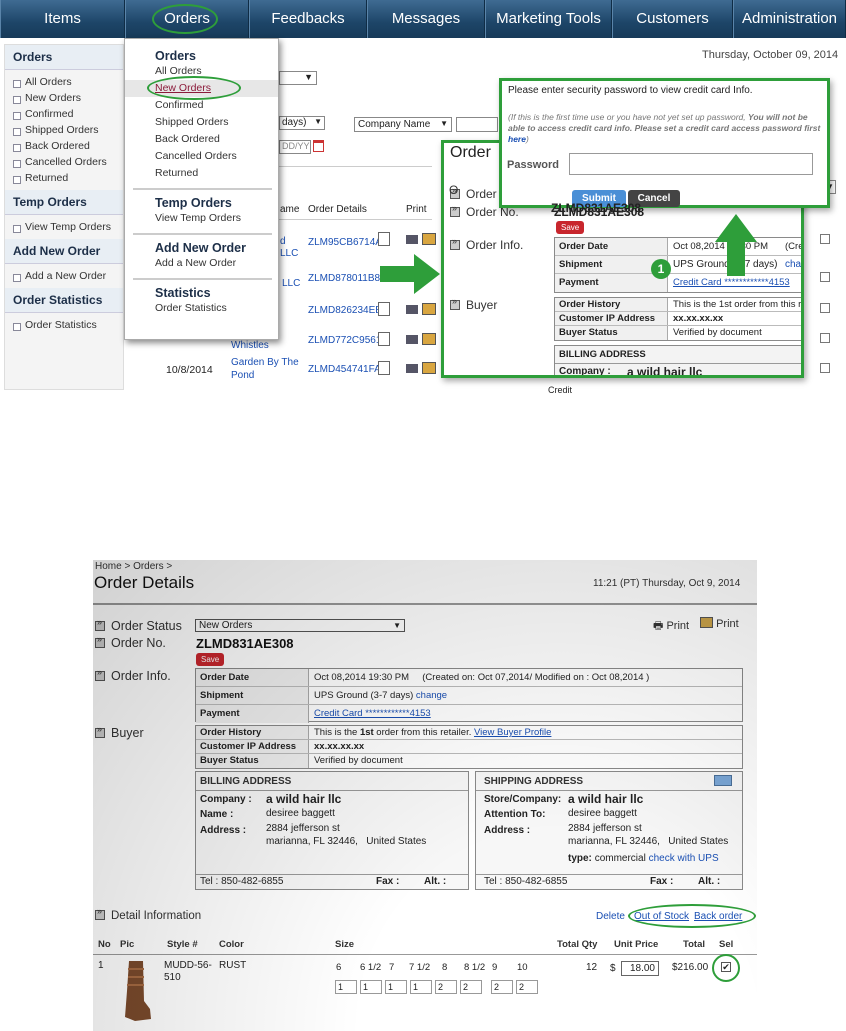 The width and height of the screenshot is (846, 1031). What do you see at coordinates (610, 916) in the screenshot?
I see `delete-link: Delete` at bounding box center [610, 916].